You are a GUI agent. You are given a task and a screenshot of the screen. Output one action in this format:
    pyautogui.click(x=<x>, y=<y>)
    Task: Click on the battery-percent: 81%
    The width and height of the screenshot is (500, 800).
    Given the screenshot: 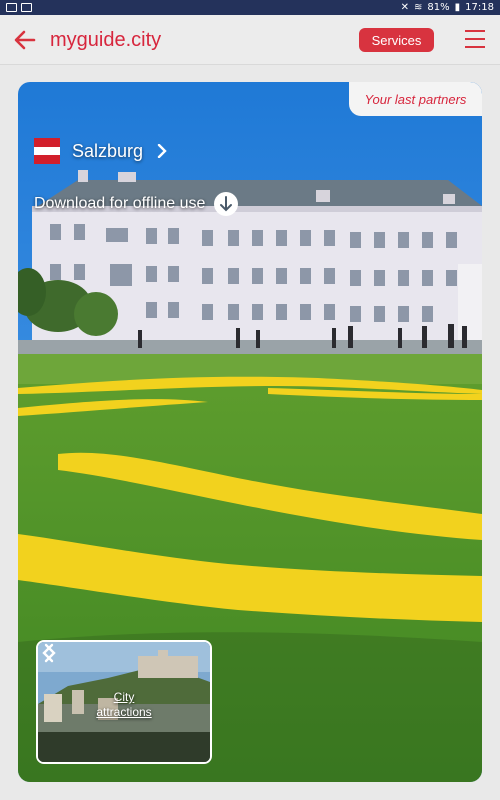 What is the action you would take?
    pyautogui.click(x=438, y=7)
    